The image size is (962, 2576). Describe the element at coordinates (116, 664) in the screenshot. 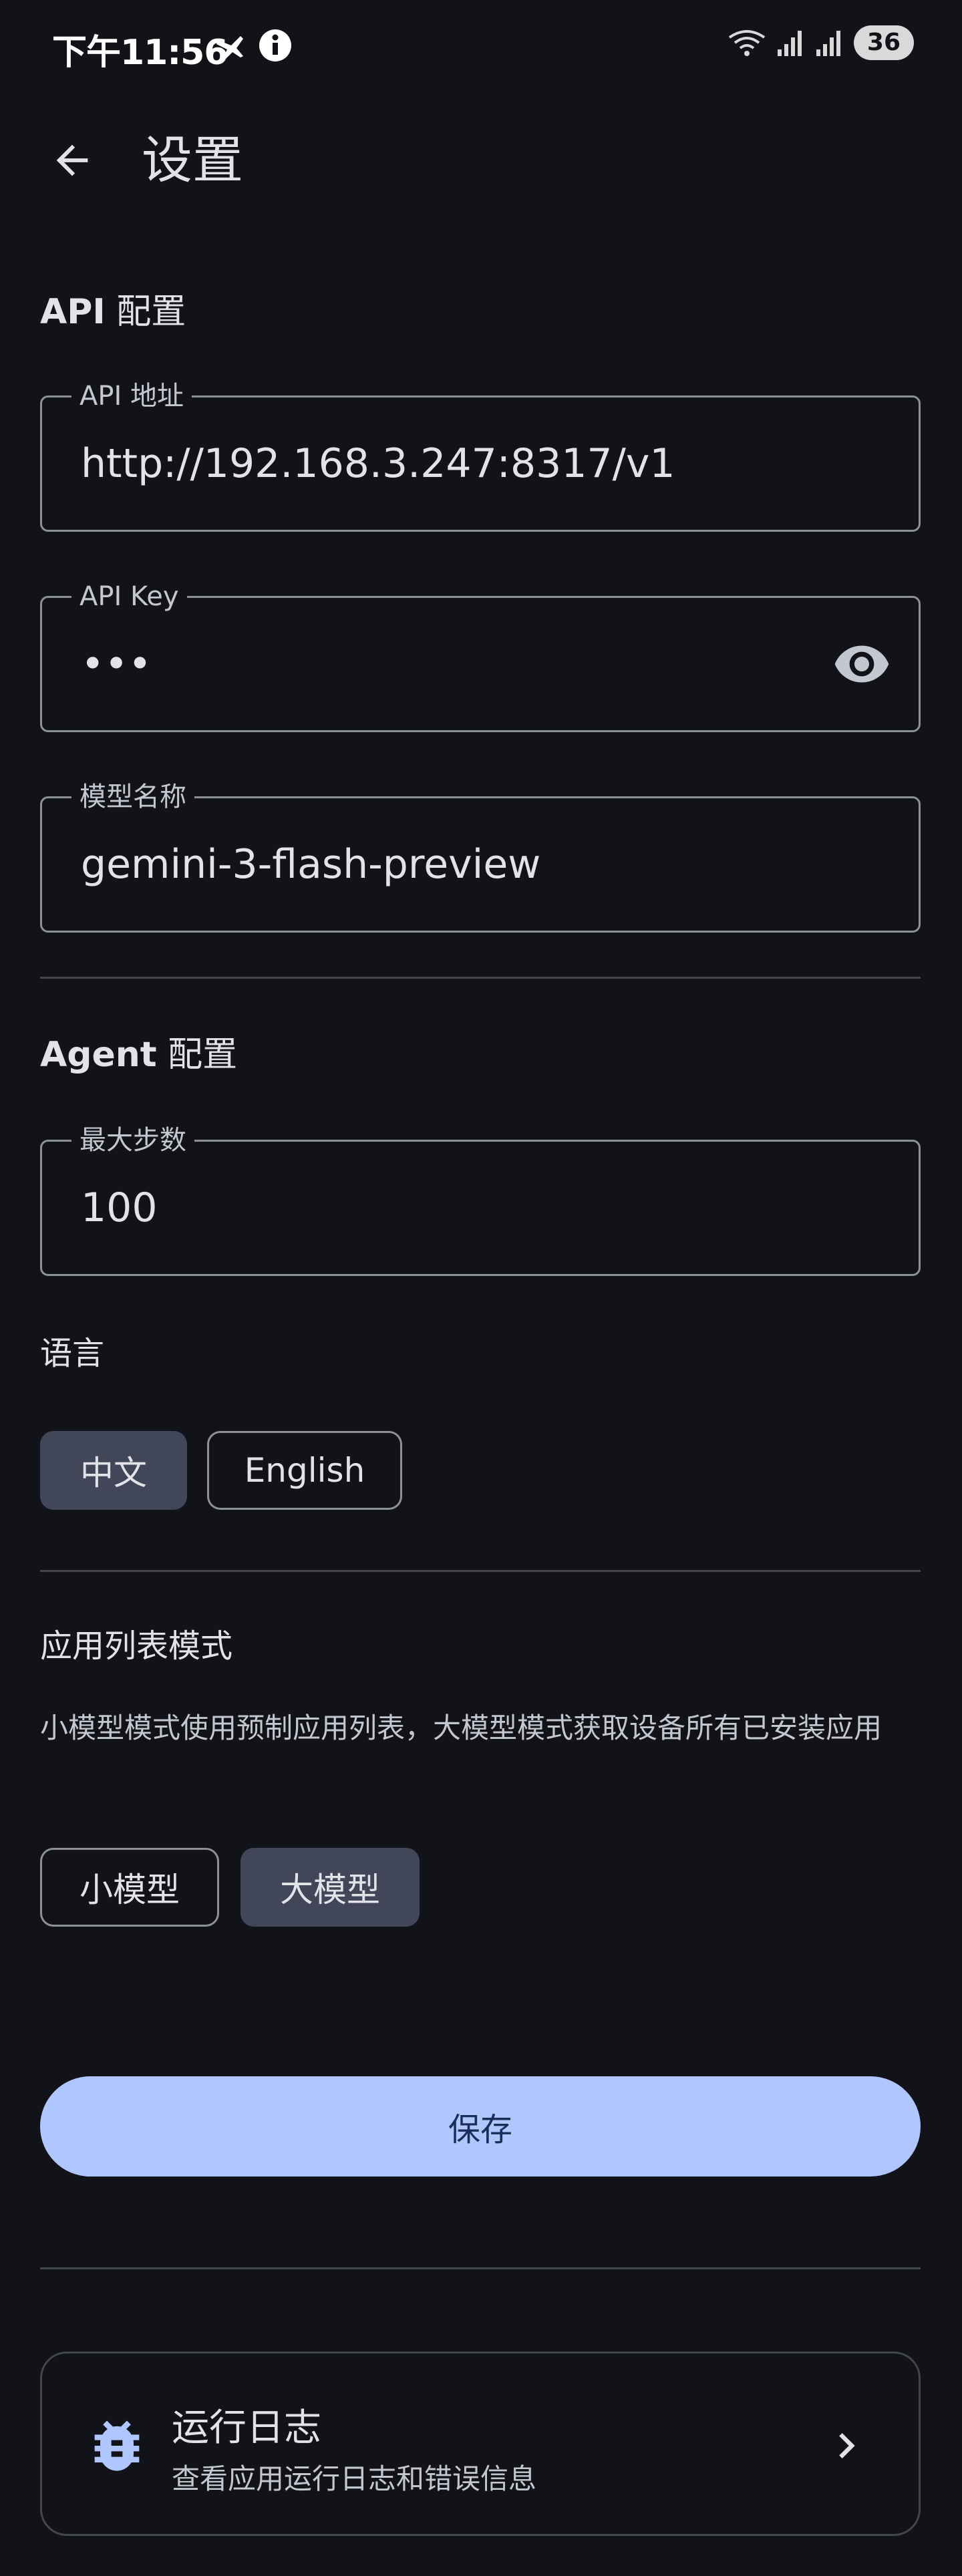

I see `api-key-value: •••` at that location.